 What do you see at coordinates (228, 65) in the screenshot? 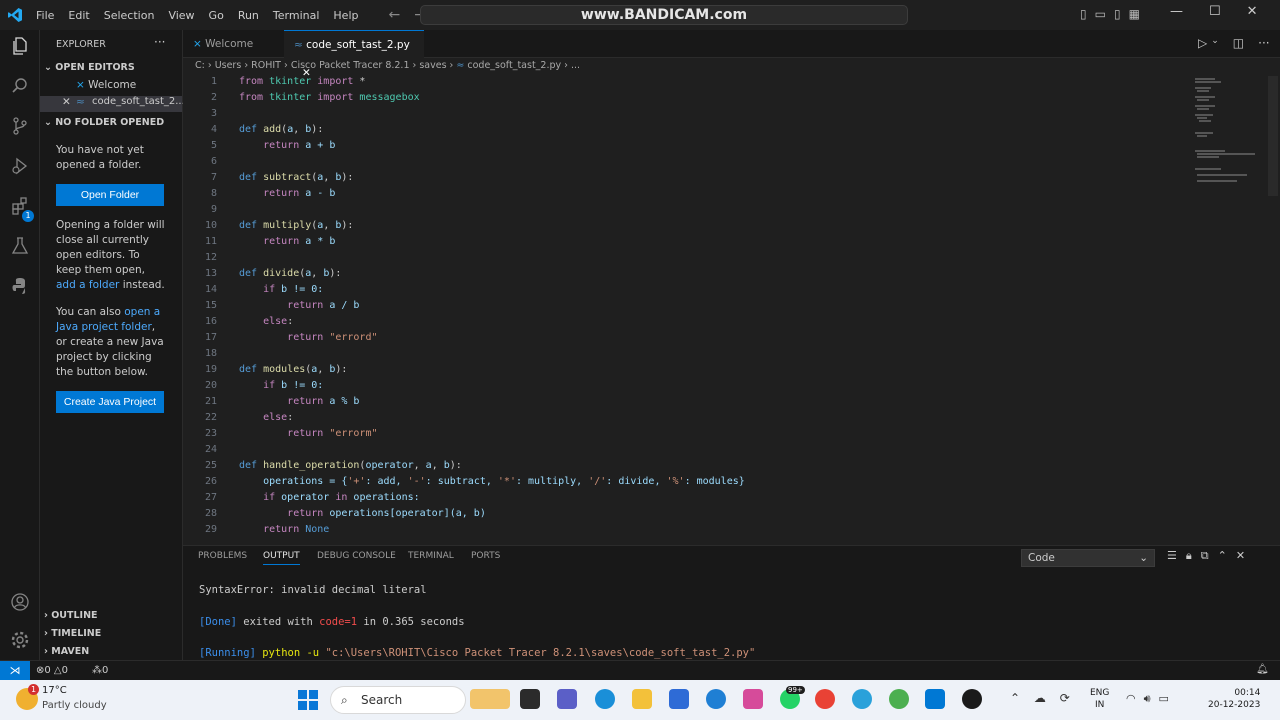
I see `breadcrumb-item: Users` at bounding box center [228, 65].